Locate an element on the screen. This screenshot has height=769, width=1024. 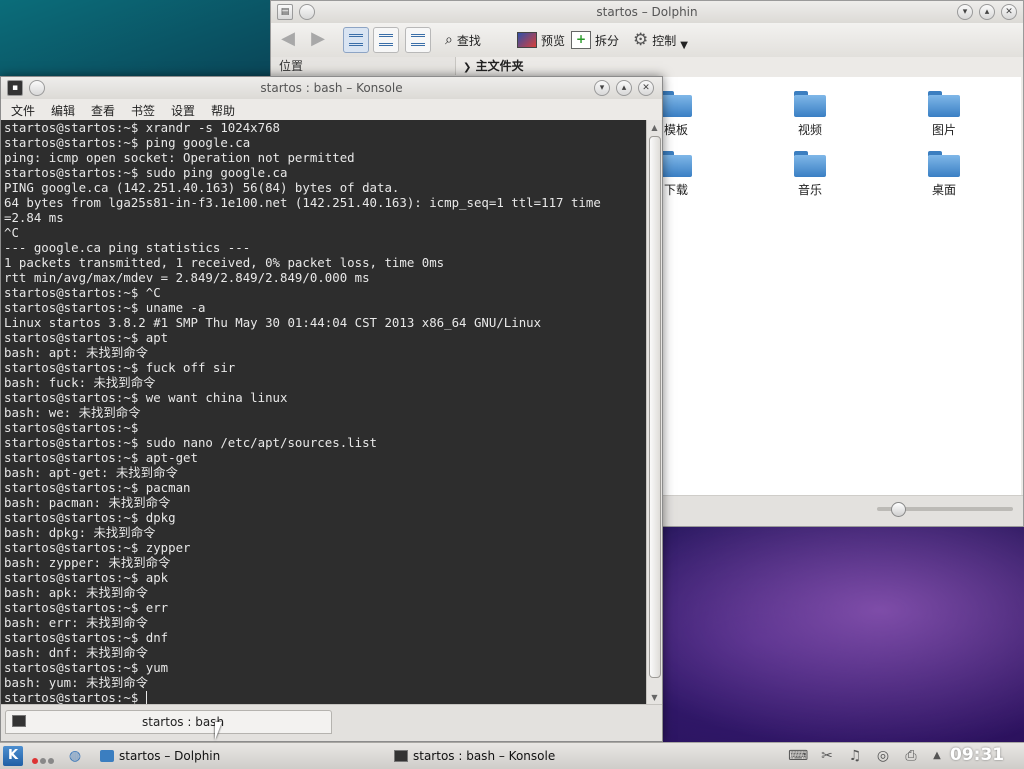
terminal-line: startos@startos:~$ apk is located at coordinates (86, 577).